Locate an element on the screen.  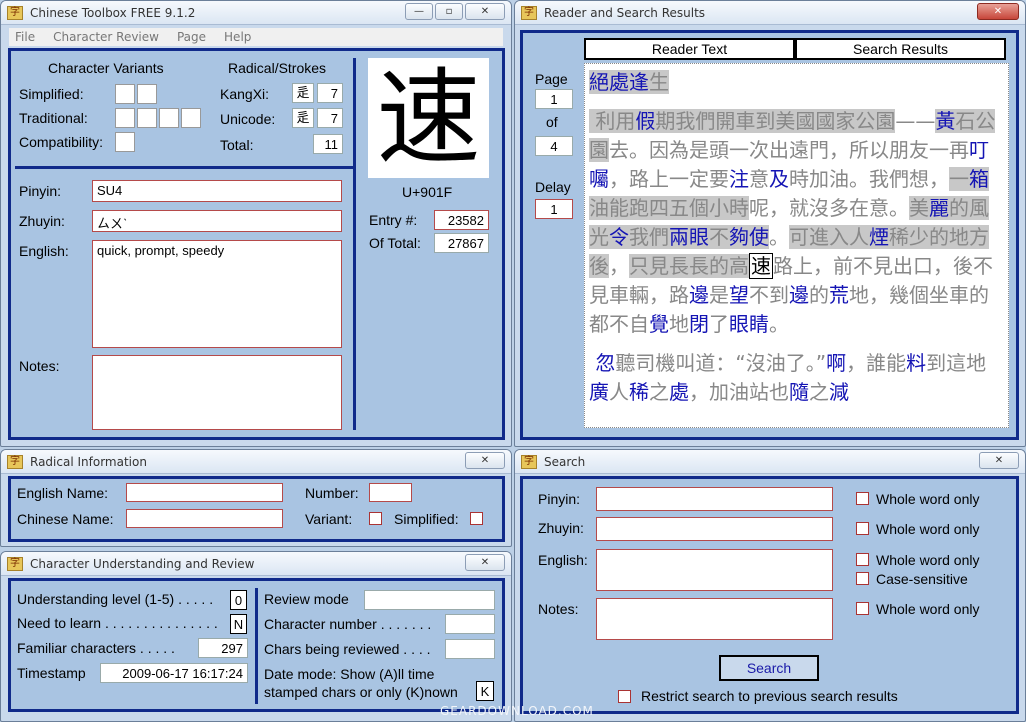
search-notes-label: Notes: is located at coordinates (558, 609).